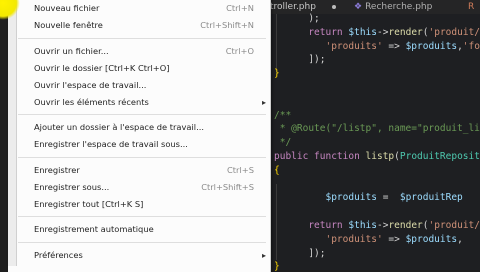  What do you see at coordinates (94, 229) in the screenshot?
I see `menu-item-label: Enregistrement automatique` at bounding box center [94, 229].